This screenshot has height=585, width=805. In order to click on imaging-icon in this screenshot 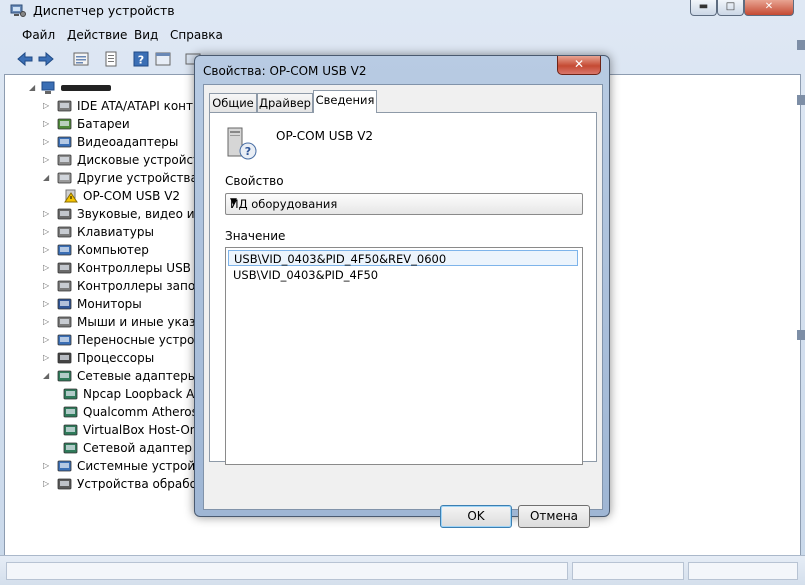, I will do `click(64, 484)`.